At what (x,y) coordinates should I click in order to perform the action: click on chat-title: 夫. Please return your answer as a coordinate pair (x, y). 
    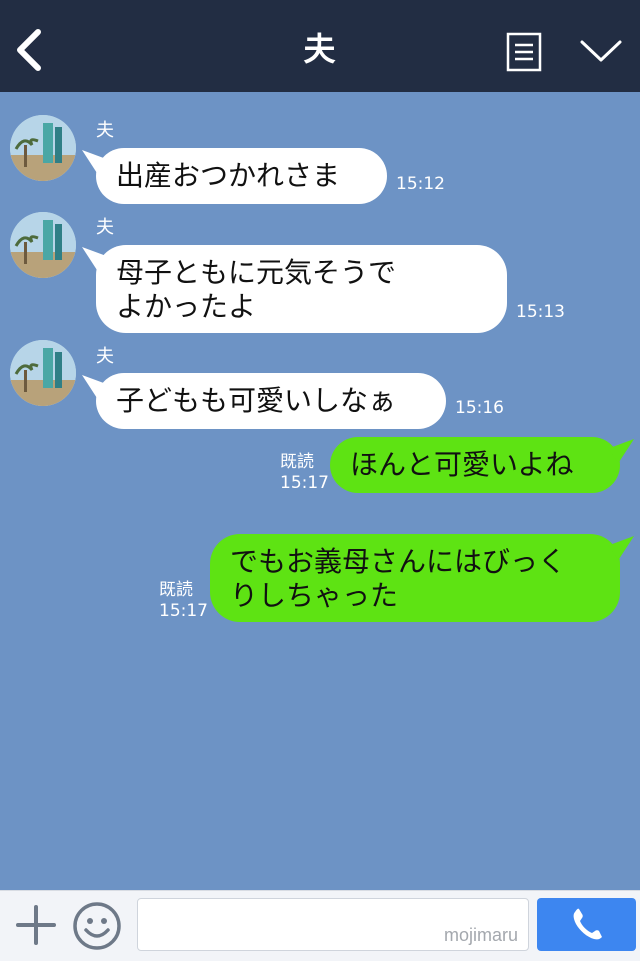
    Looking at the image, I should click on (320, 49).